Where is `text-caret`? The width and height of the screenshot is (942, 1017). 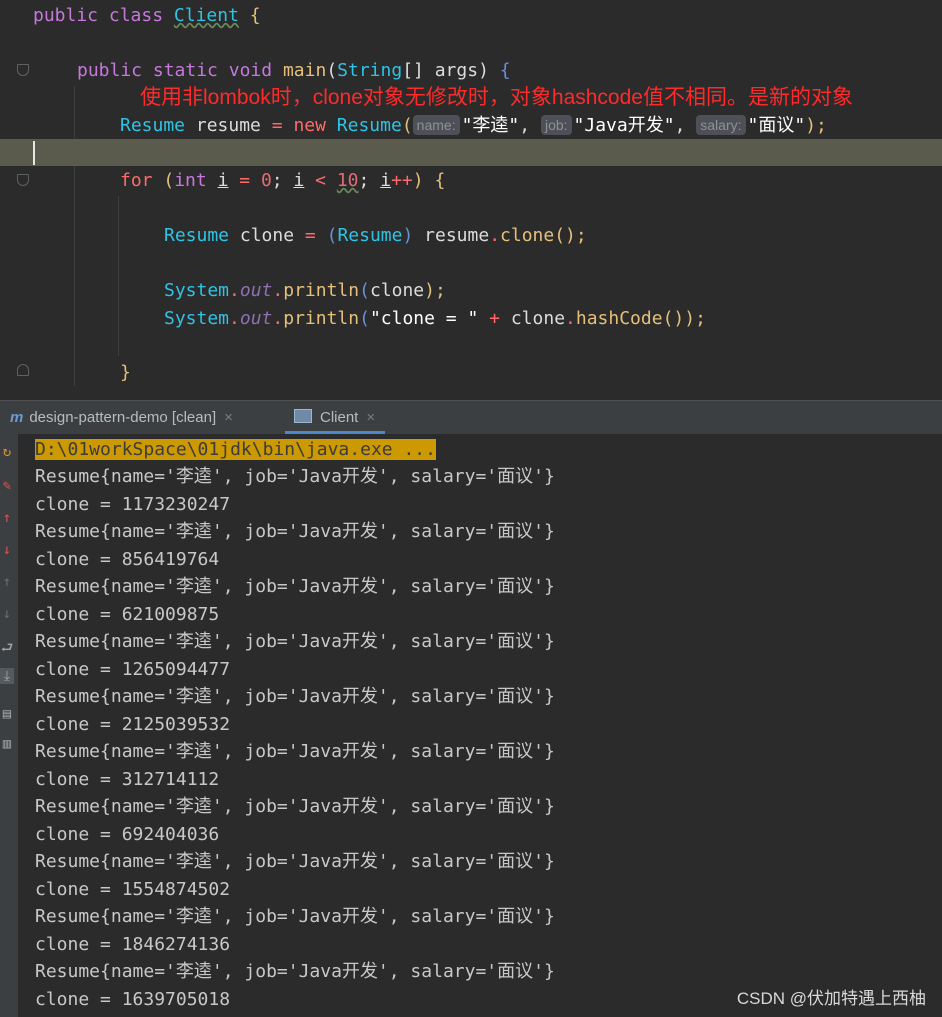 text-caret is located at coordinates (34, 153).